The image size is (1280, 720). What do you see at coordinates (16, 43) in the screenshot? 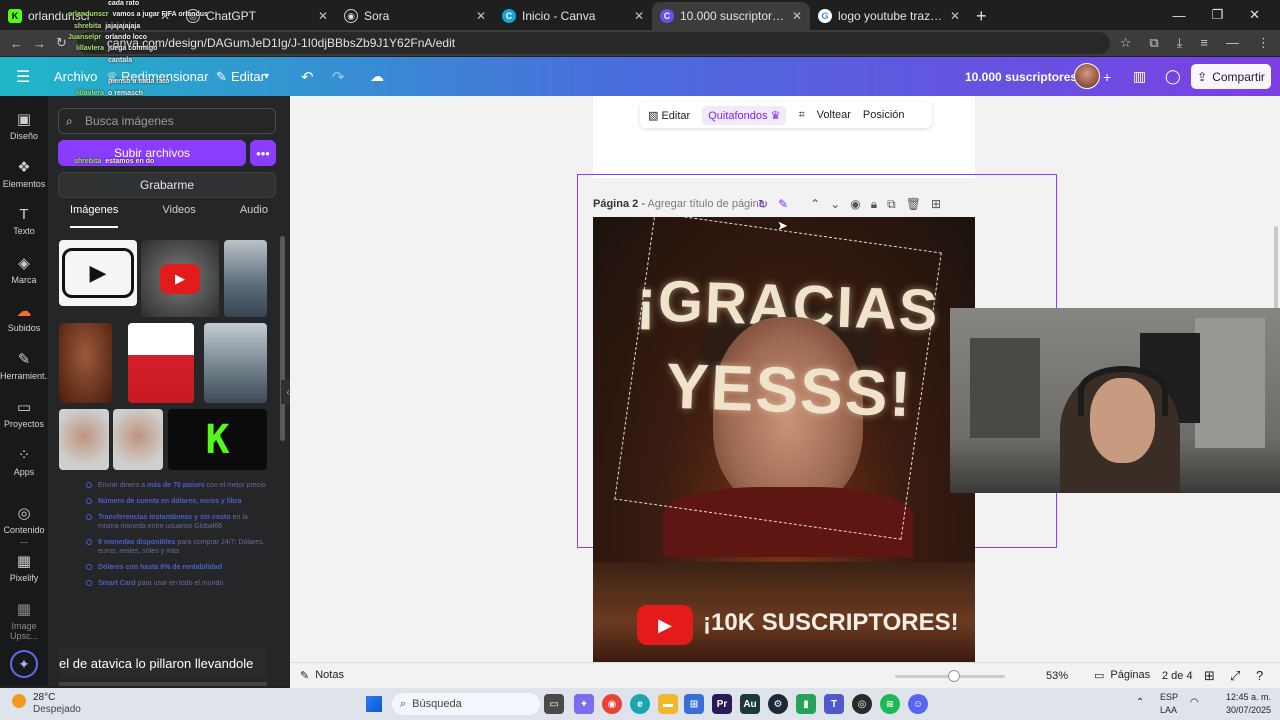
I see `back-icon: ←` at bounding box center [16, 43].